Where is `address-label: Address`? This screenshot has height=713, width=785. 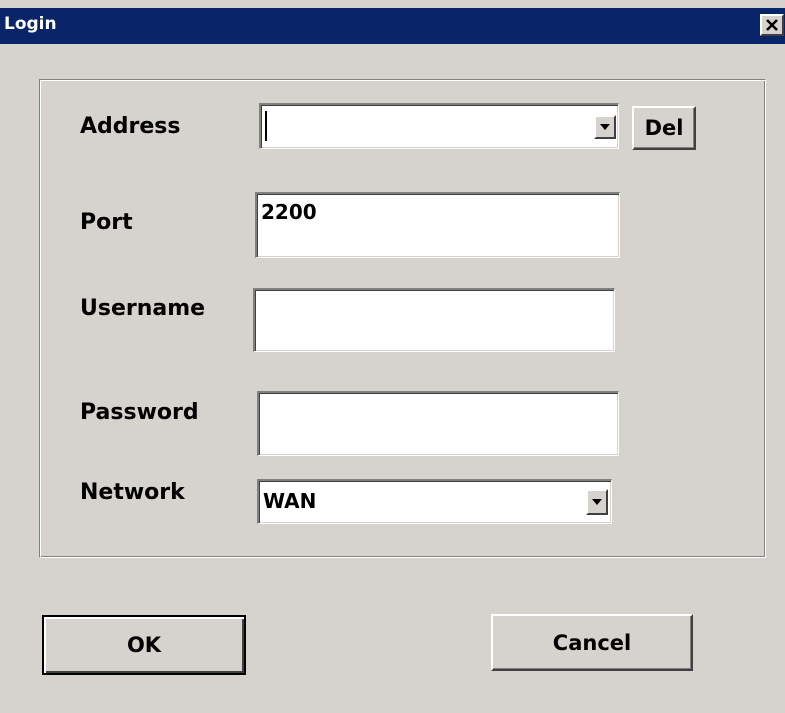
address-label: Address is located at coordinates (130, 126).